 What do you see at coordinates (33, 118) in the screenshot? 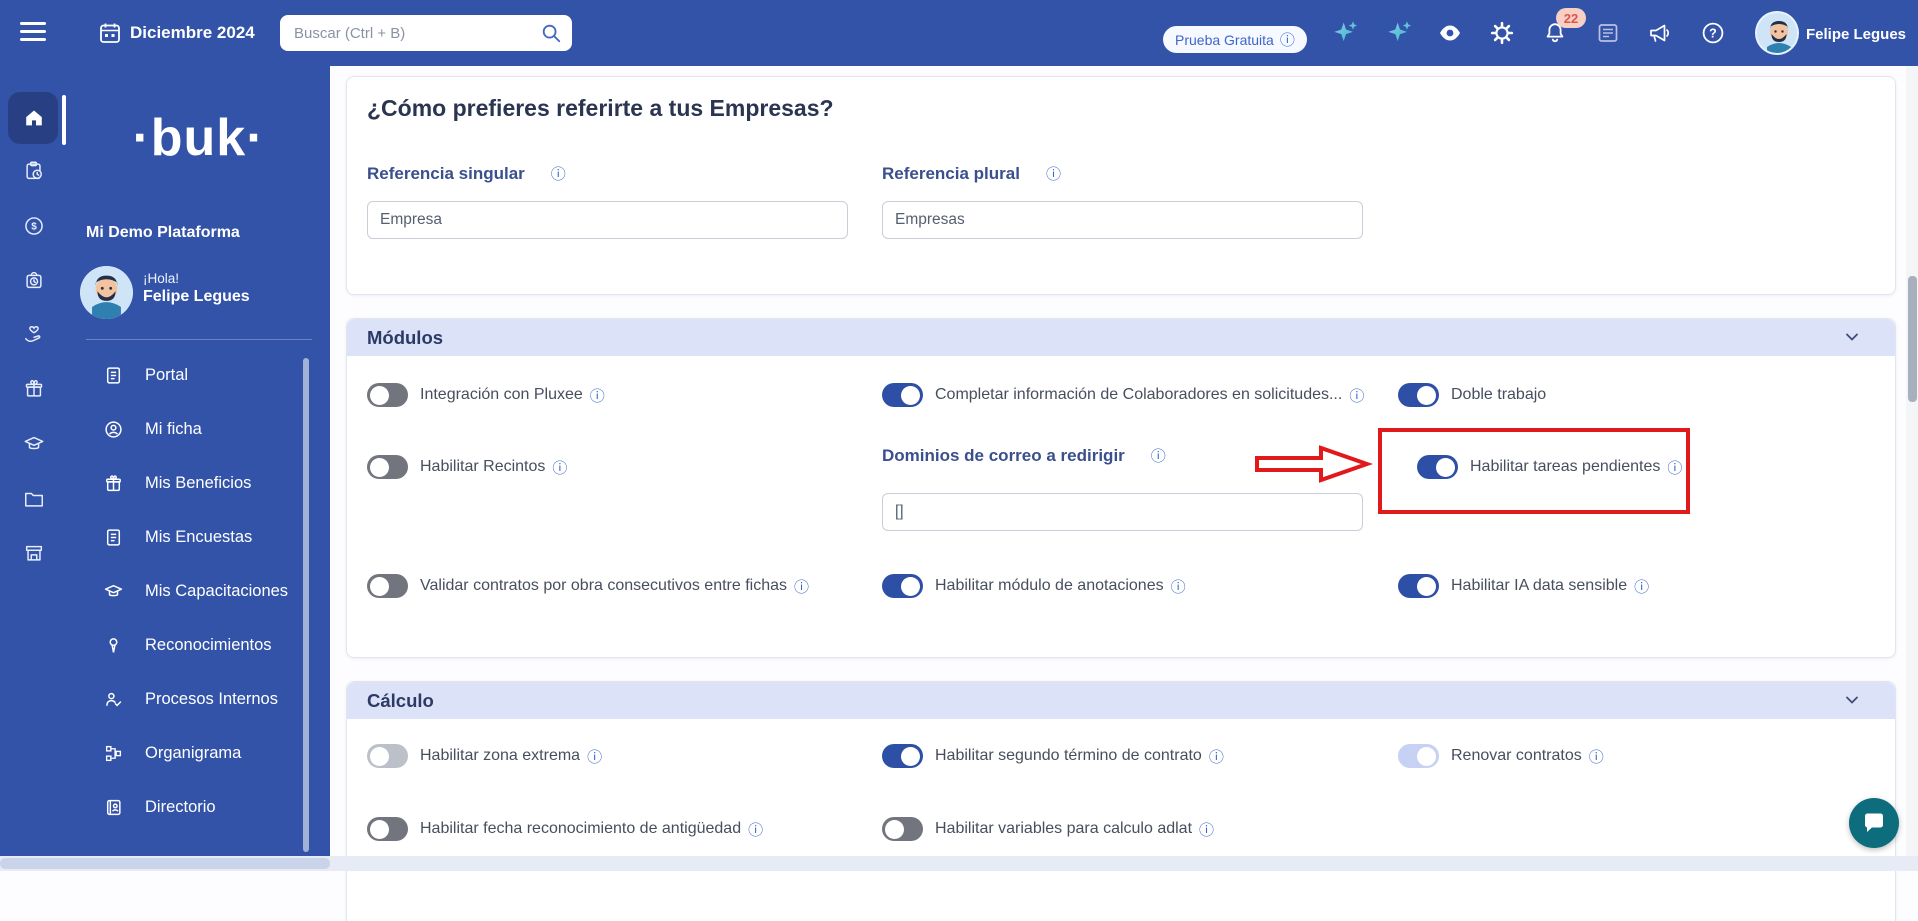
I see `home-icon` at bounding box center [33, 118].